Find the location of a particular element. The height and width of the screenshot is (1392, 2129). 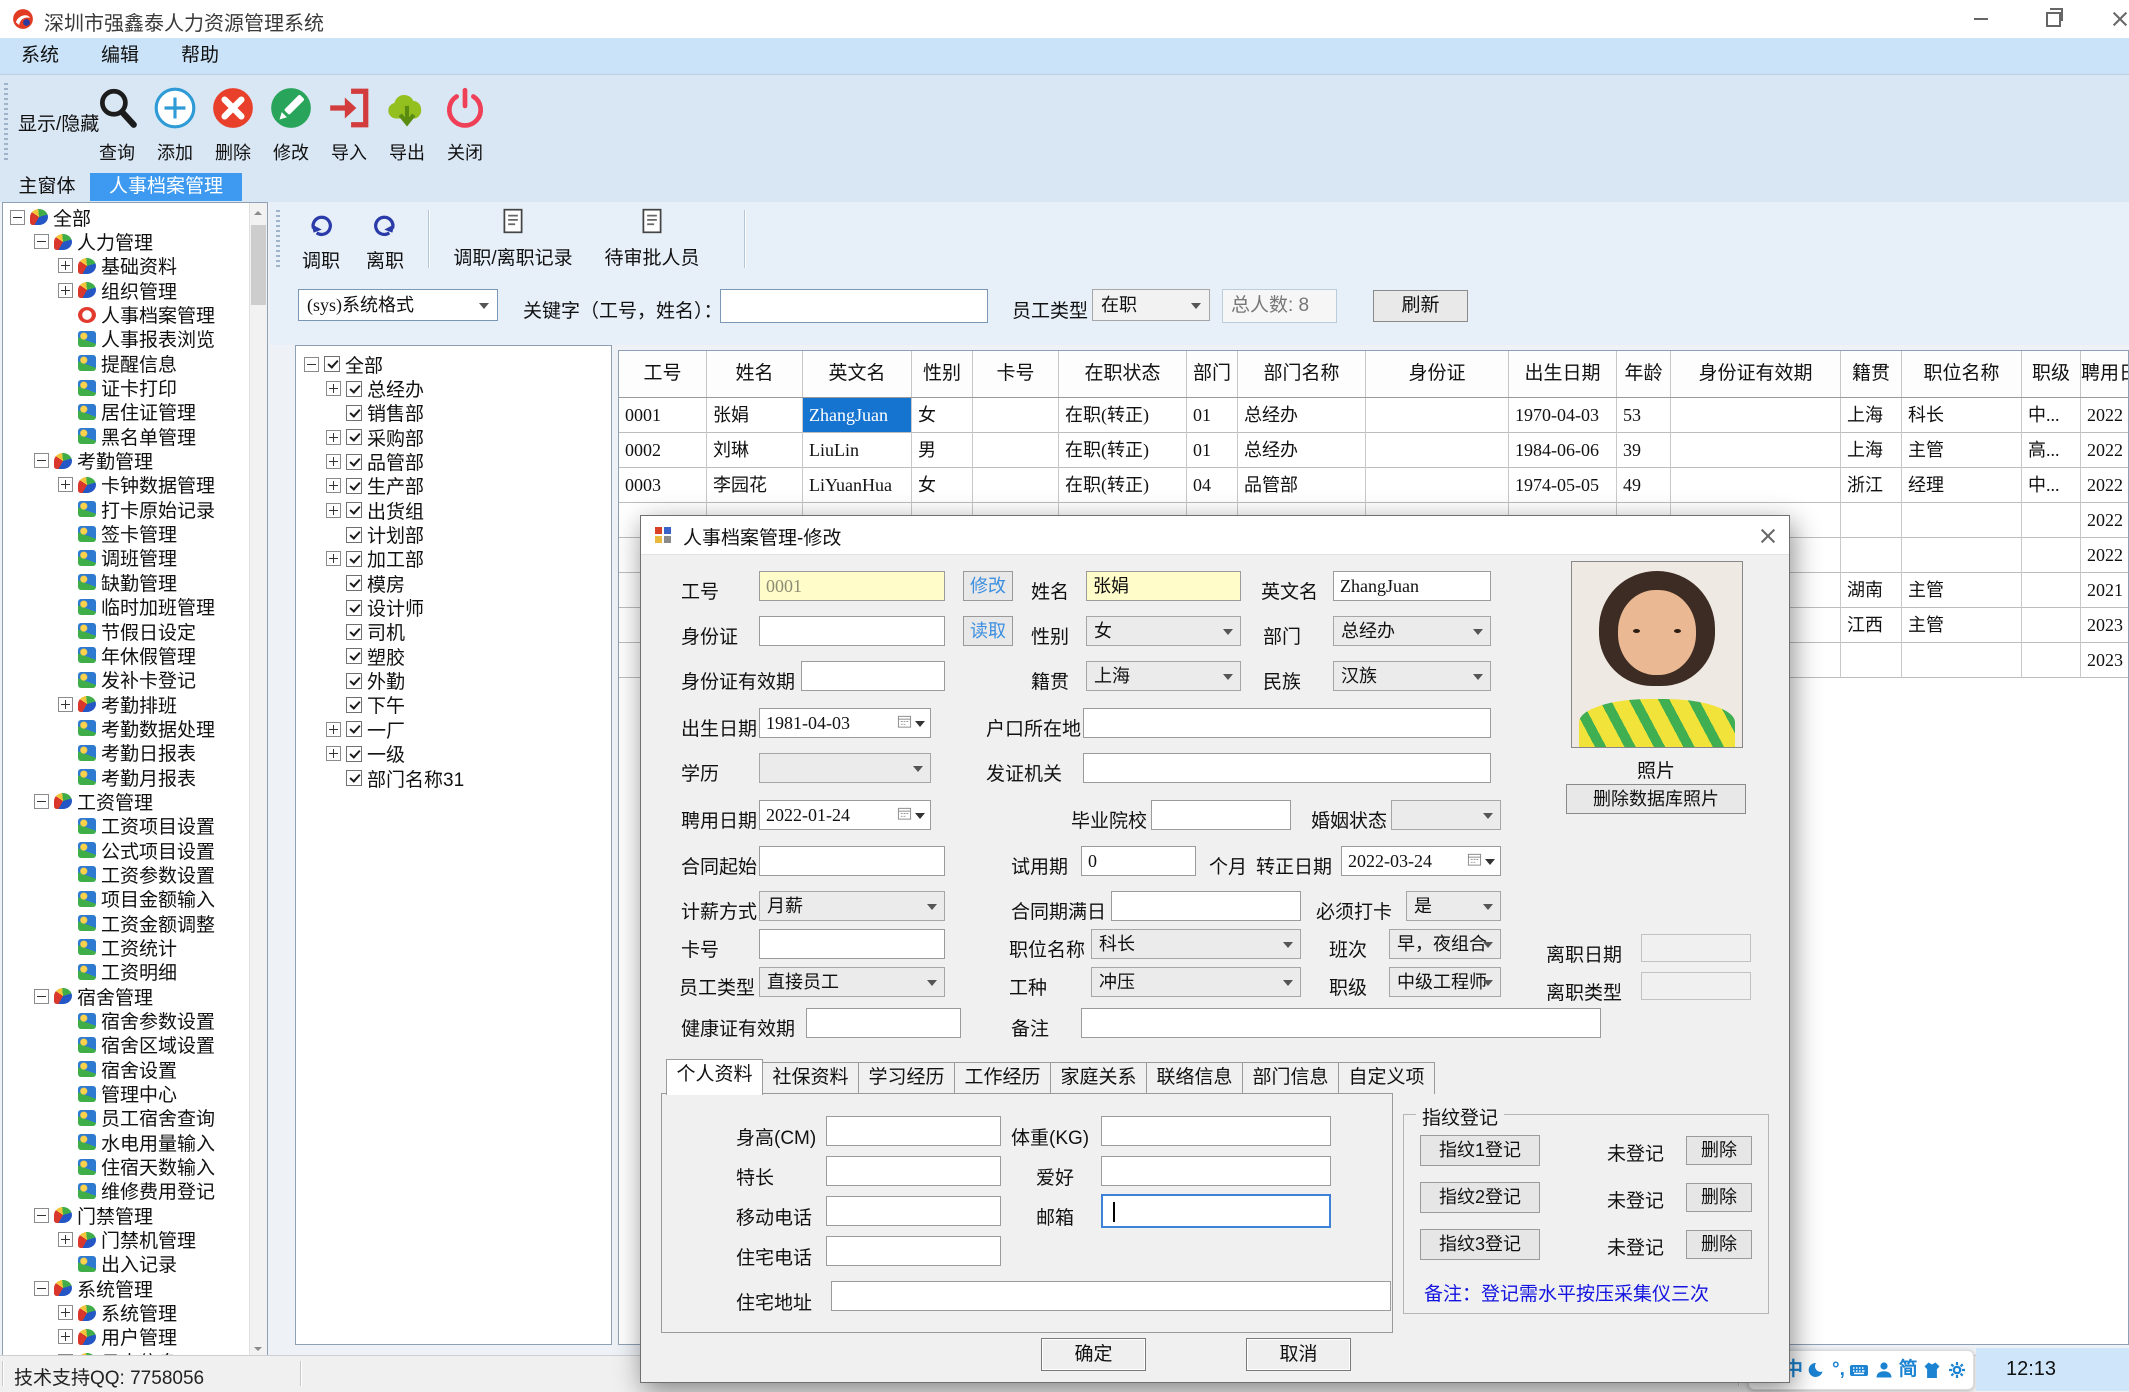

table-cell: 01 is located at coordinates (1212, 415).